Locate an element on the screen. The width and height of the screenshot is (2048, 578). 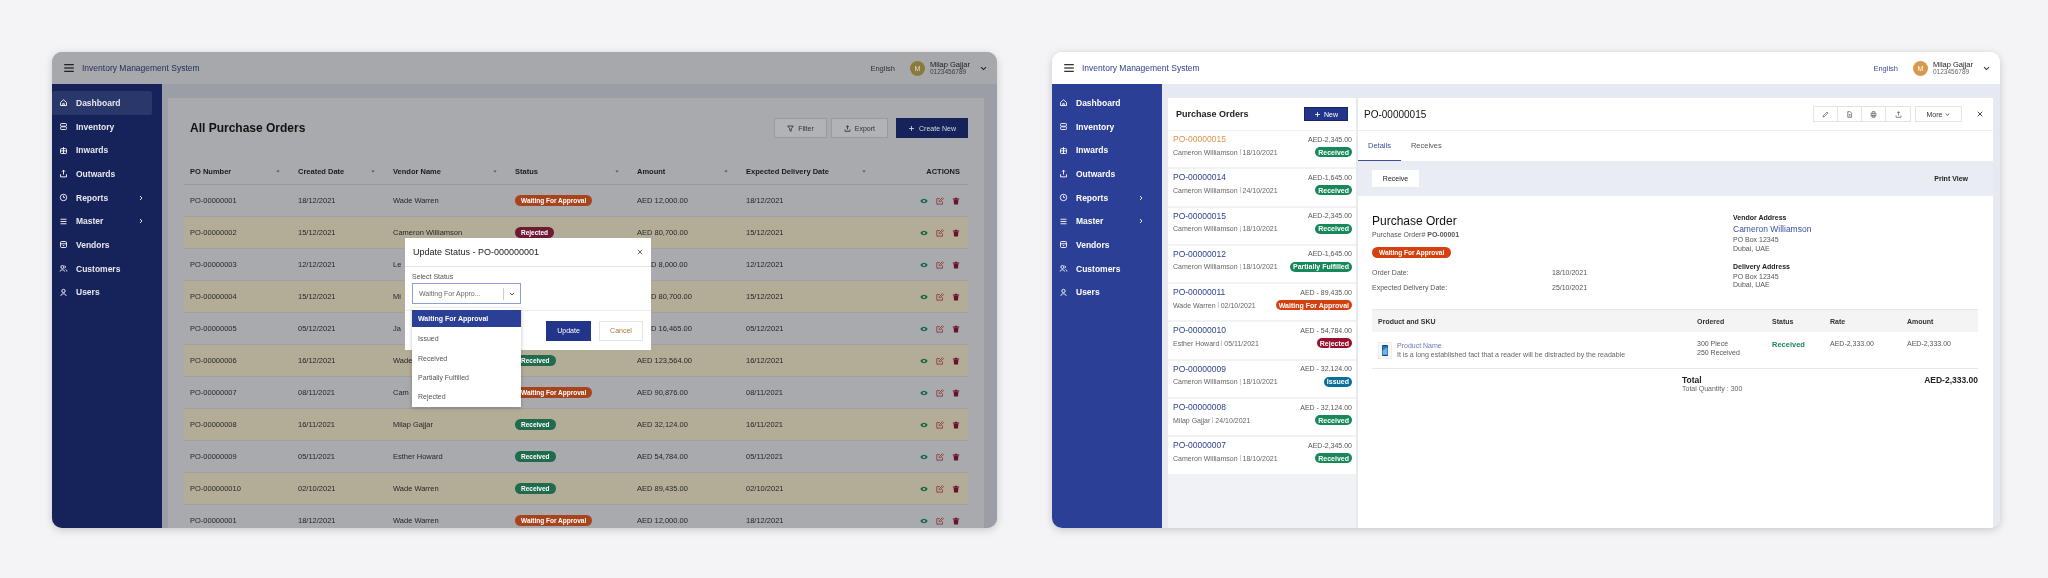
order-number: PO-00000014 is located at coordinates (1199, 177).